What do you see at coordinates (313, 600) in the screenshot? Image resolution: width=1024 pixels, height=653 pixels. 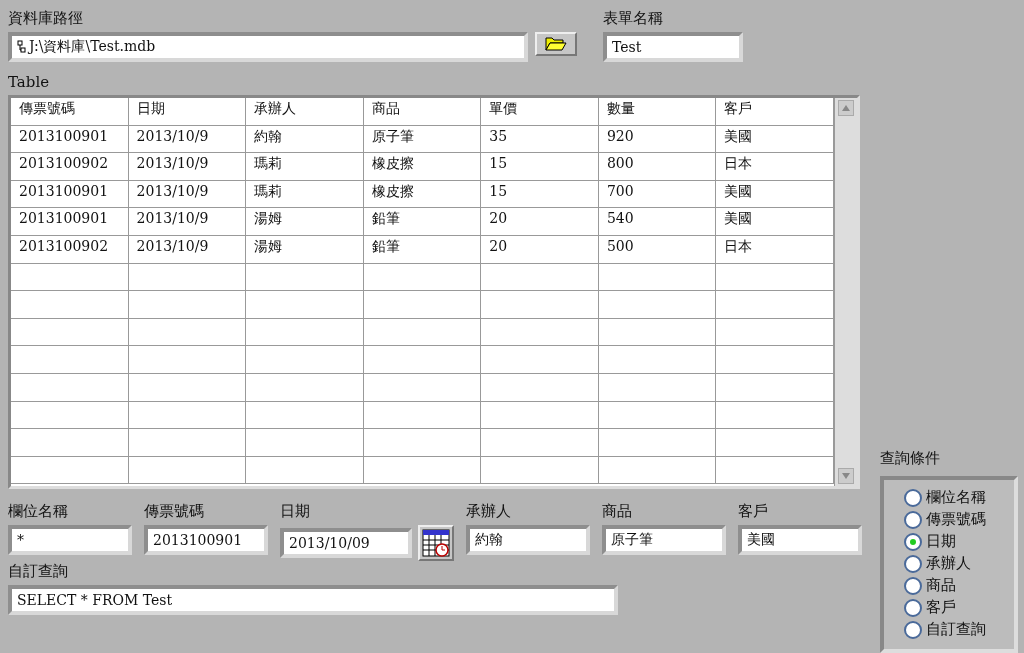 I see `custom-query-field: SELECT * FROM Test` at bounding box center [313, 600].